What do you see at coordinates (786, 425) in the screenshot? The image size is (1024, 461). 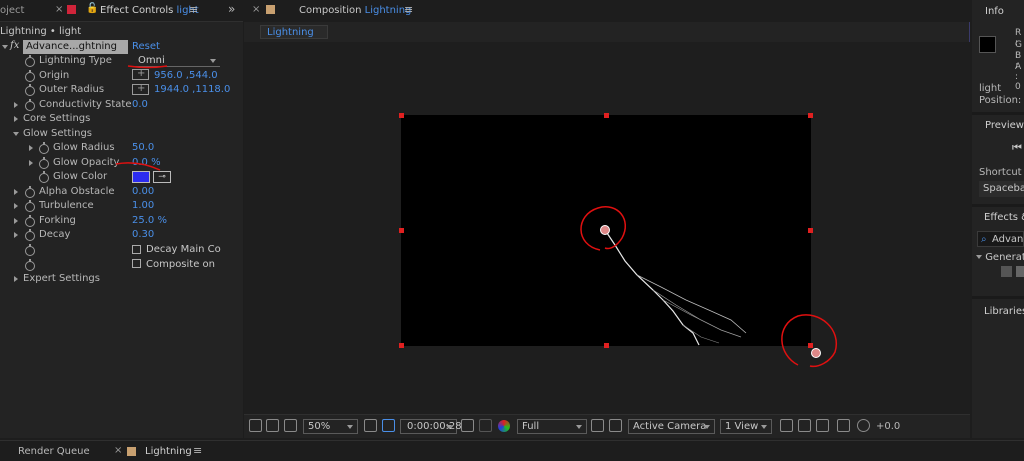 I see `pixel-aspect-icon` at bounding box center [786, 425].